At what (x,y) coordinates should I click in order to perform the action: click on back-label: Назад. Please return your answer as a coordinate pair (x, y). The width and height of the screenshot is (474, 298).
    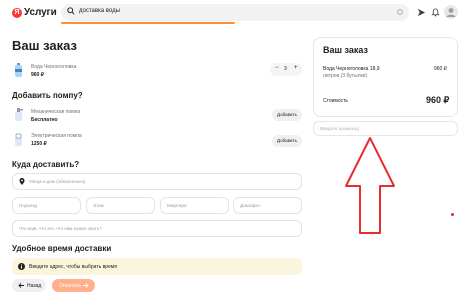
    Looking at the image, I should click on (34, 286).